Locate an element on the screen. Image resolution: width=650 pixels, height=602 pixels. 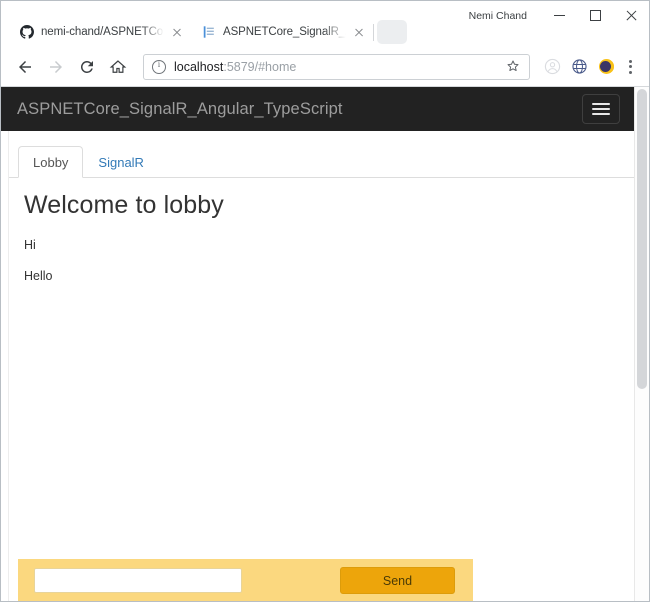
minimize-button is located at coordinates (559, 15).